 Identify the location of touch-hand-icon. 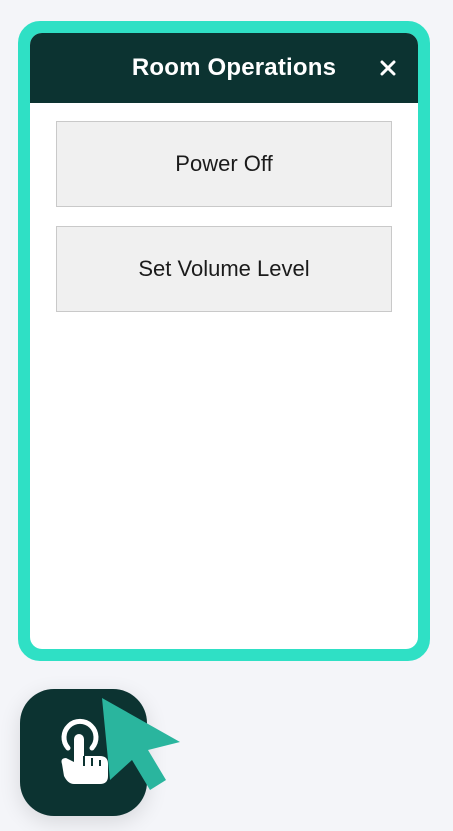
(84, 751).